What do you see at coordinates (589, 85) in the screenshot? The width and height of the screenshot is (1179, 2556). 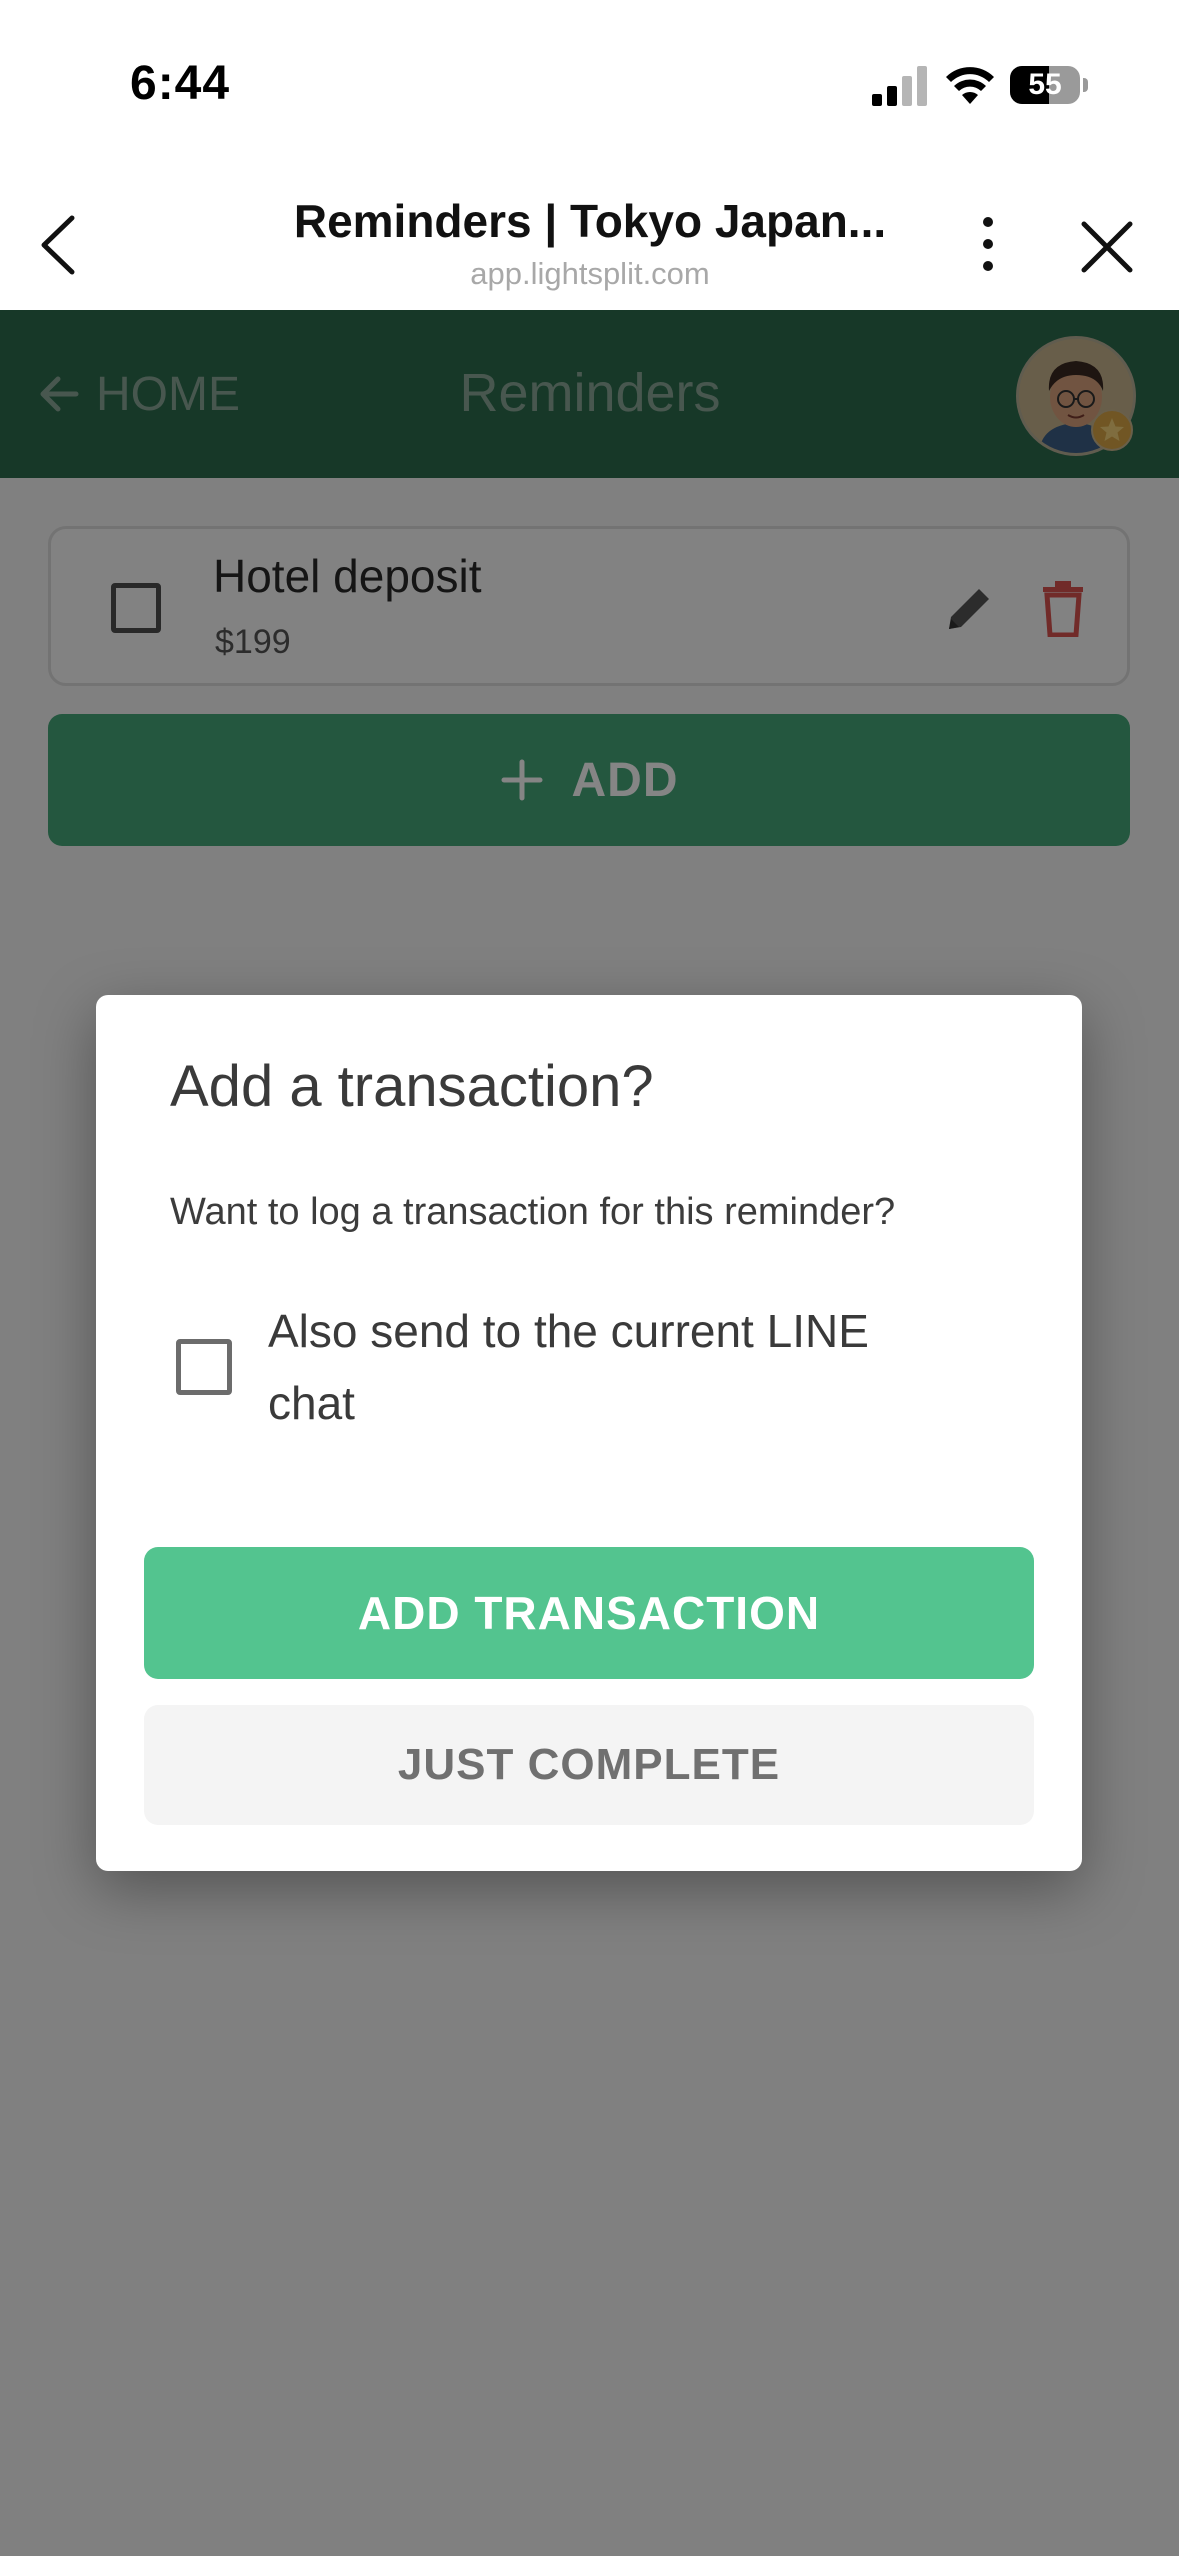 I see `status-bar: 6:44 55` at bounding box center [589, 85].